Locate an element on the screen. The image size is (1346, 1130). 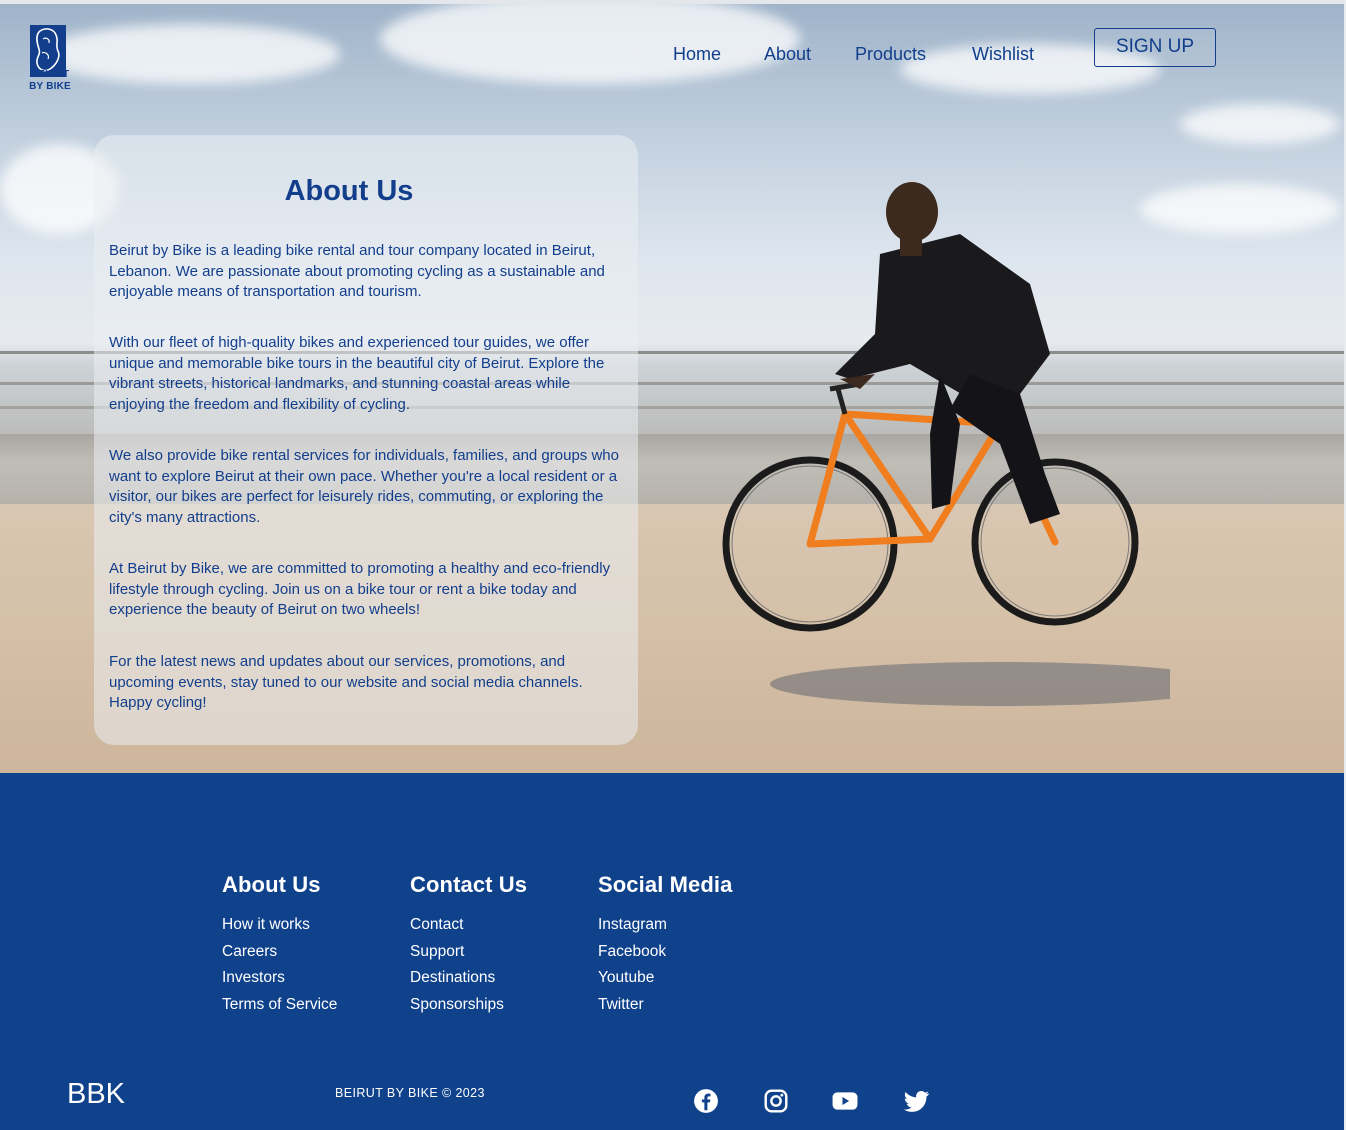
footer-link-sponsorships: Sponsorships is located at coordinates (468, 1005).